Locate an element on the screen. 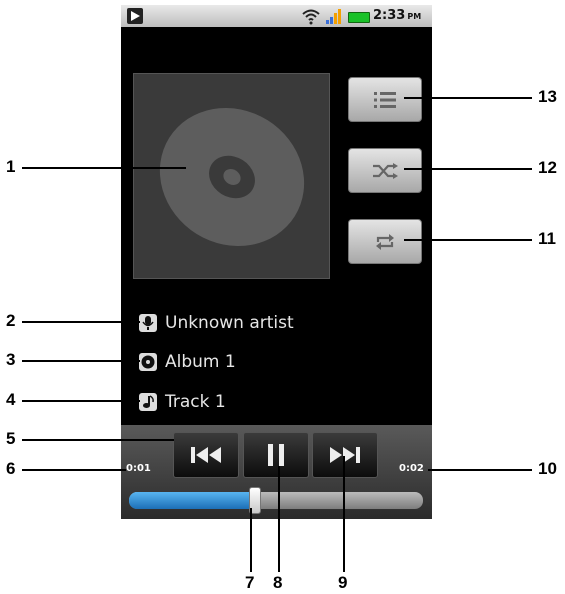 This screenshot has height=594, width=565. playlist-button is located at coordinates (385, 99).